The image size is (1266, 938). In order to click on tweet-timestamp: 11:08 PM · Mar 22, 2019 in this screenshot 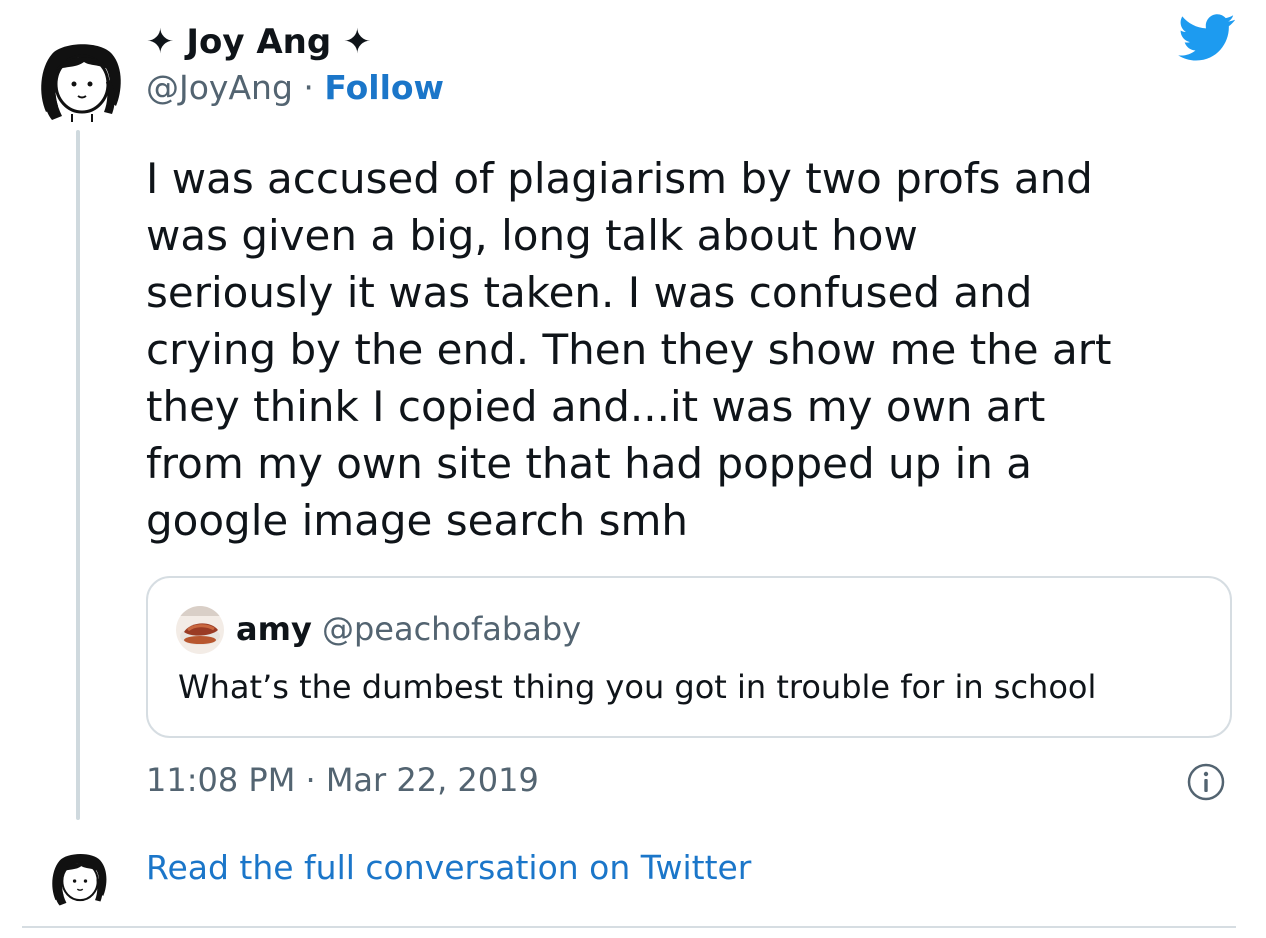, I will do `click(342, 780)`.